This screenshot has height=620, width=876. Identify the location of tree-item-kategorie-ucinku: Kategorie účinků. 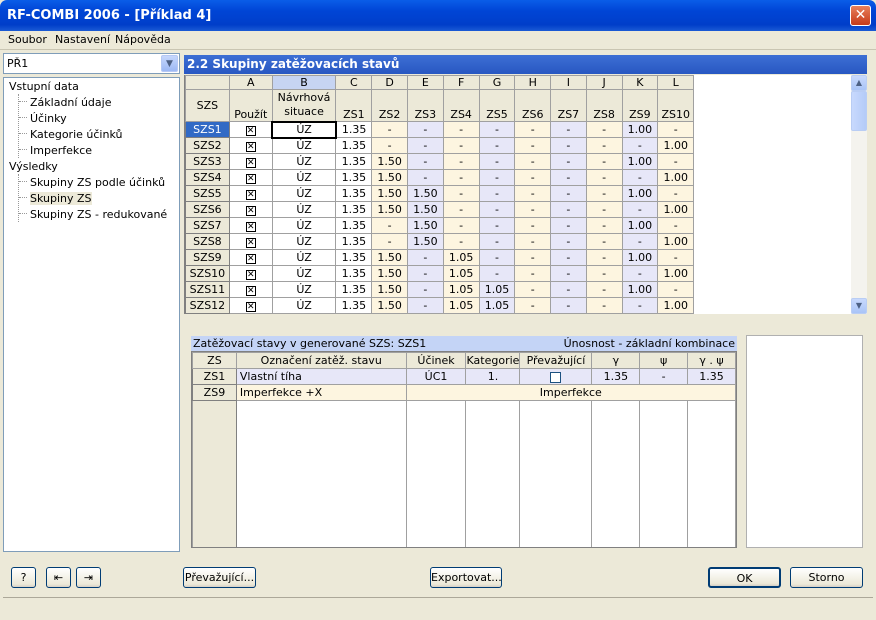
(76, 134).